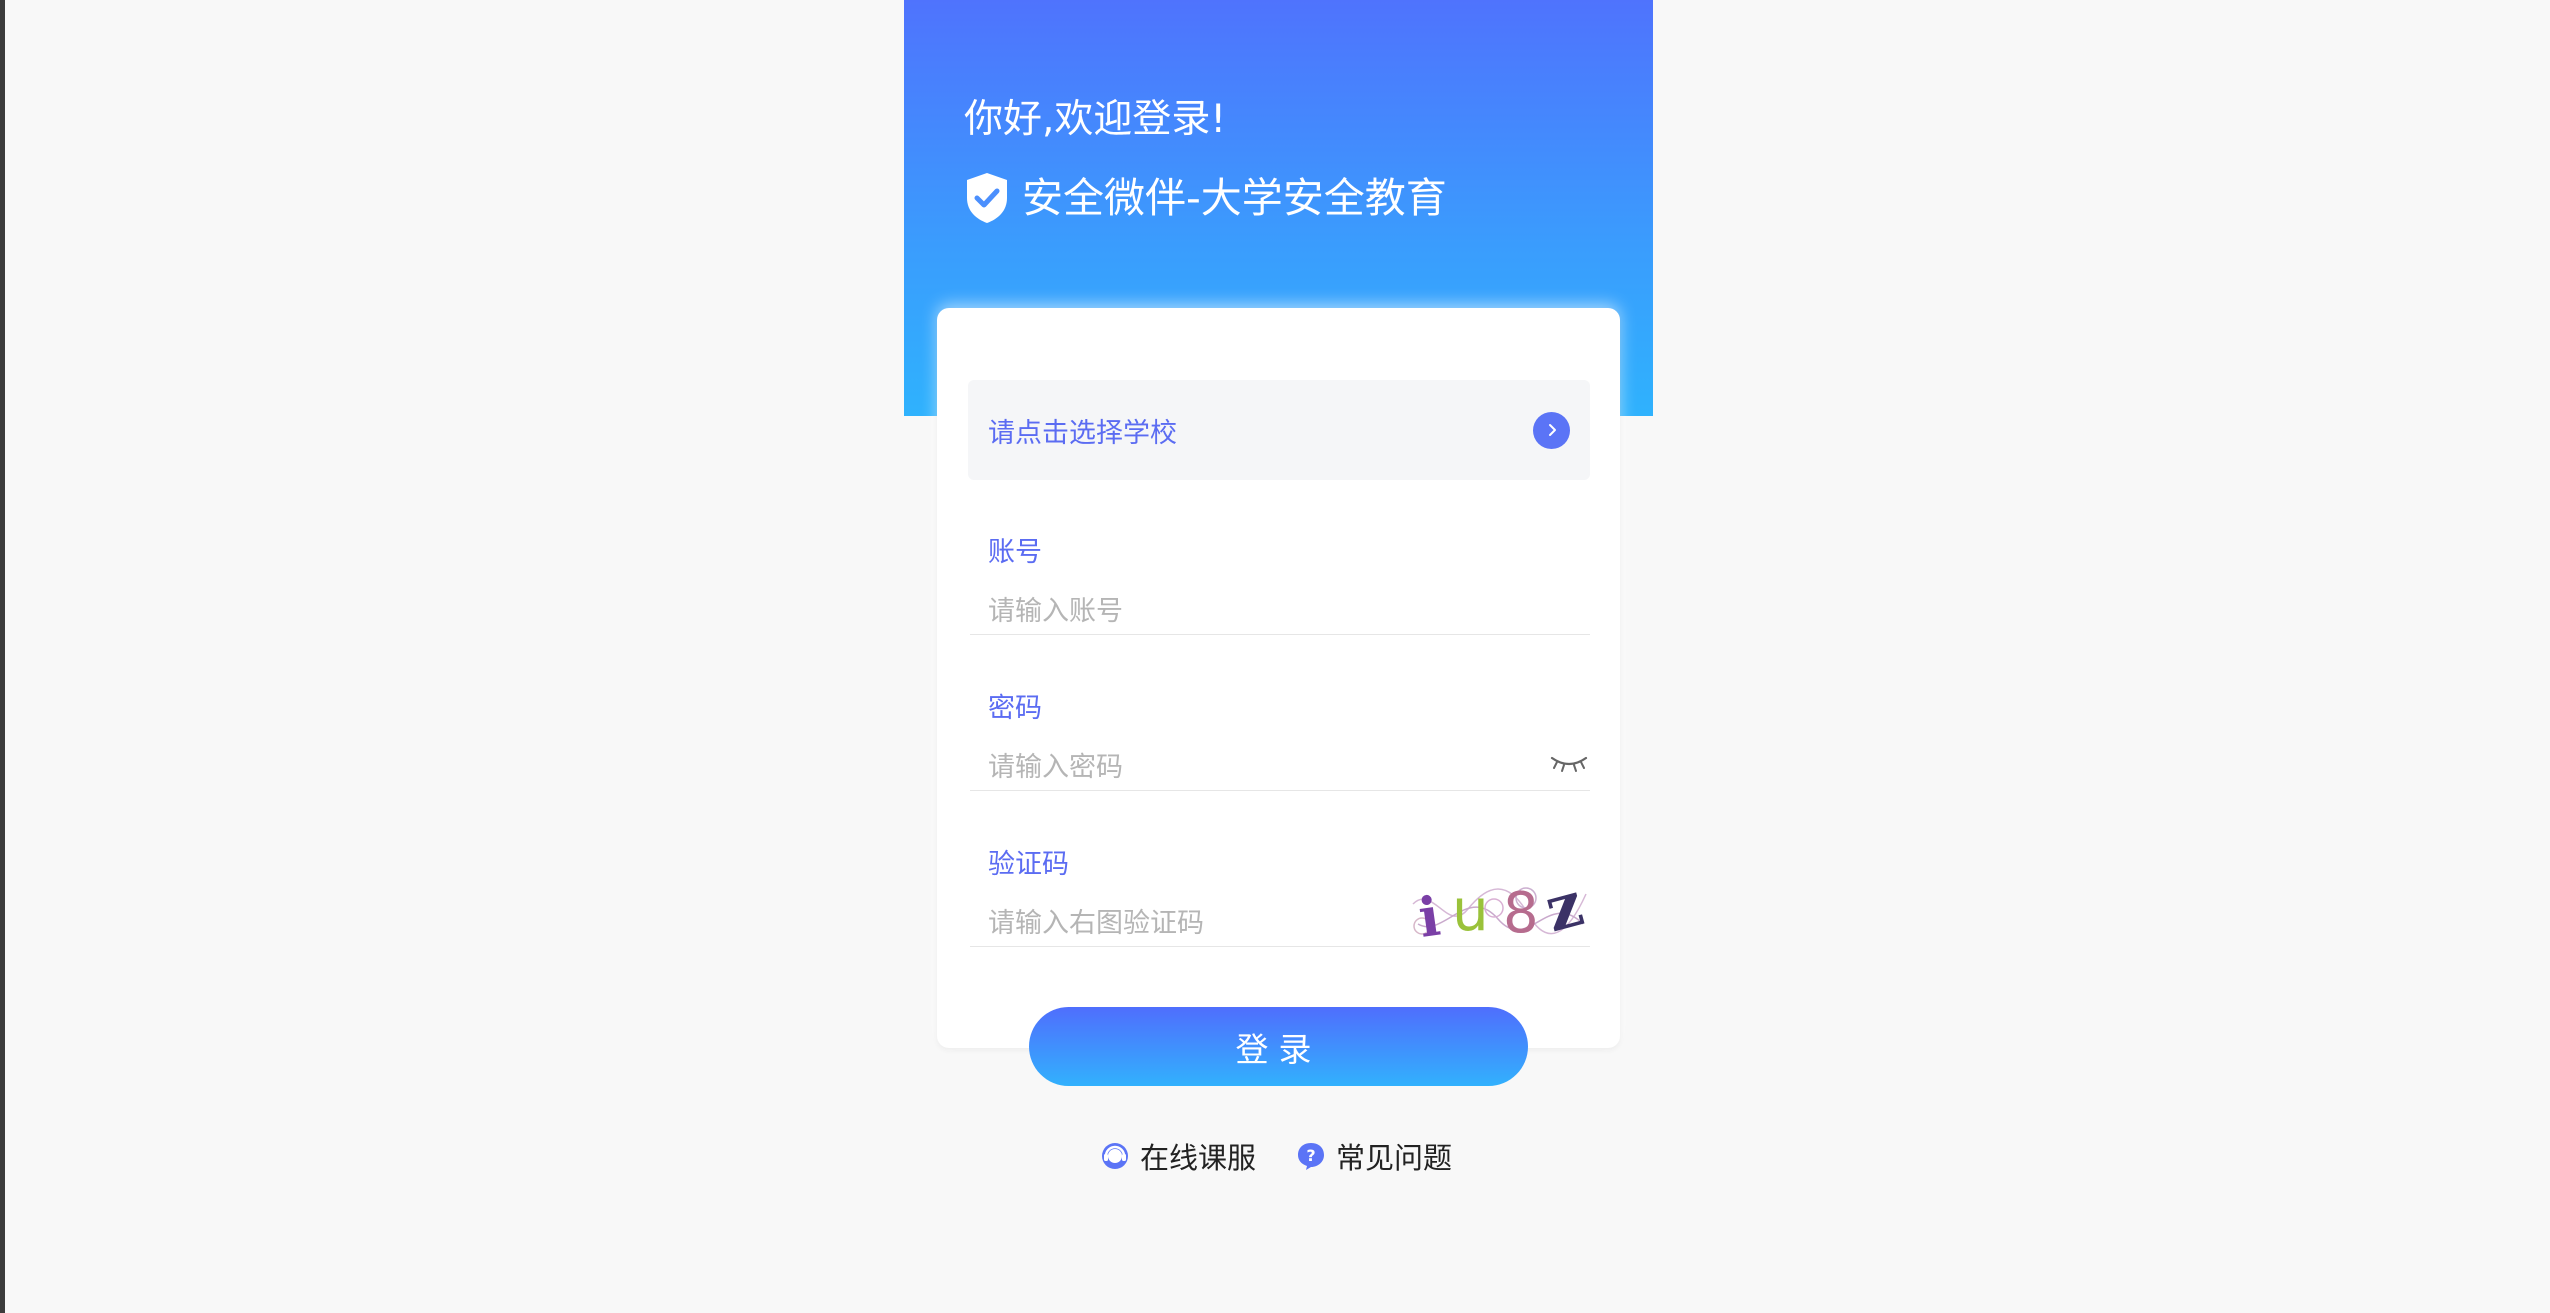 This screenshot has width=2550, height=1313. Describe the element at coordinates (1258, 767) in the screenshot. I see `password-input` at that location.